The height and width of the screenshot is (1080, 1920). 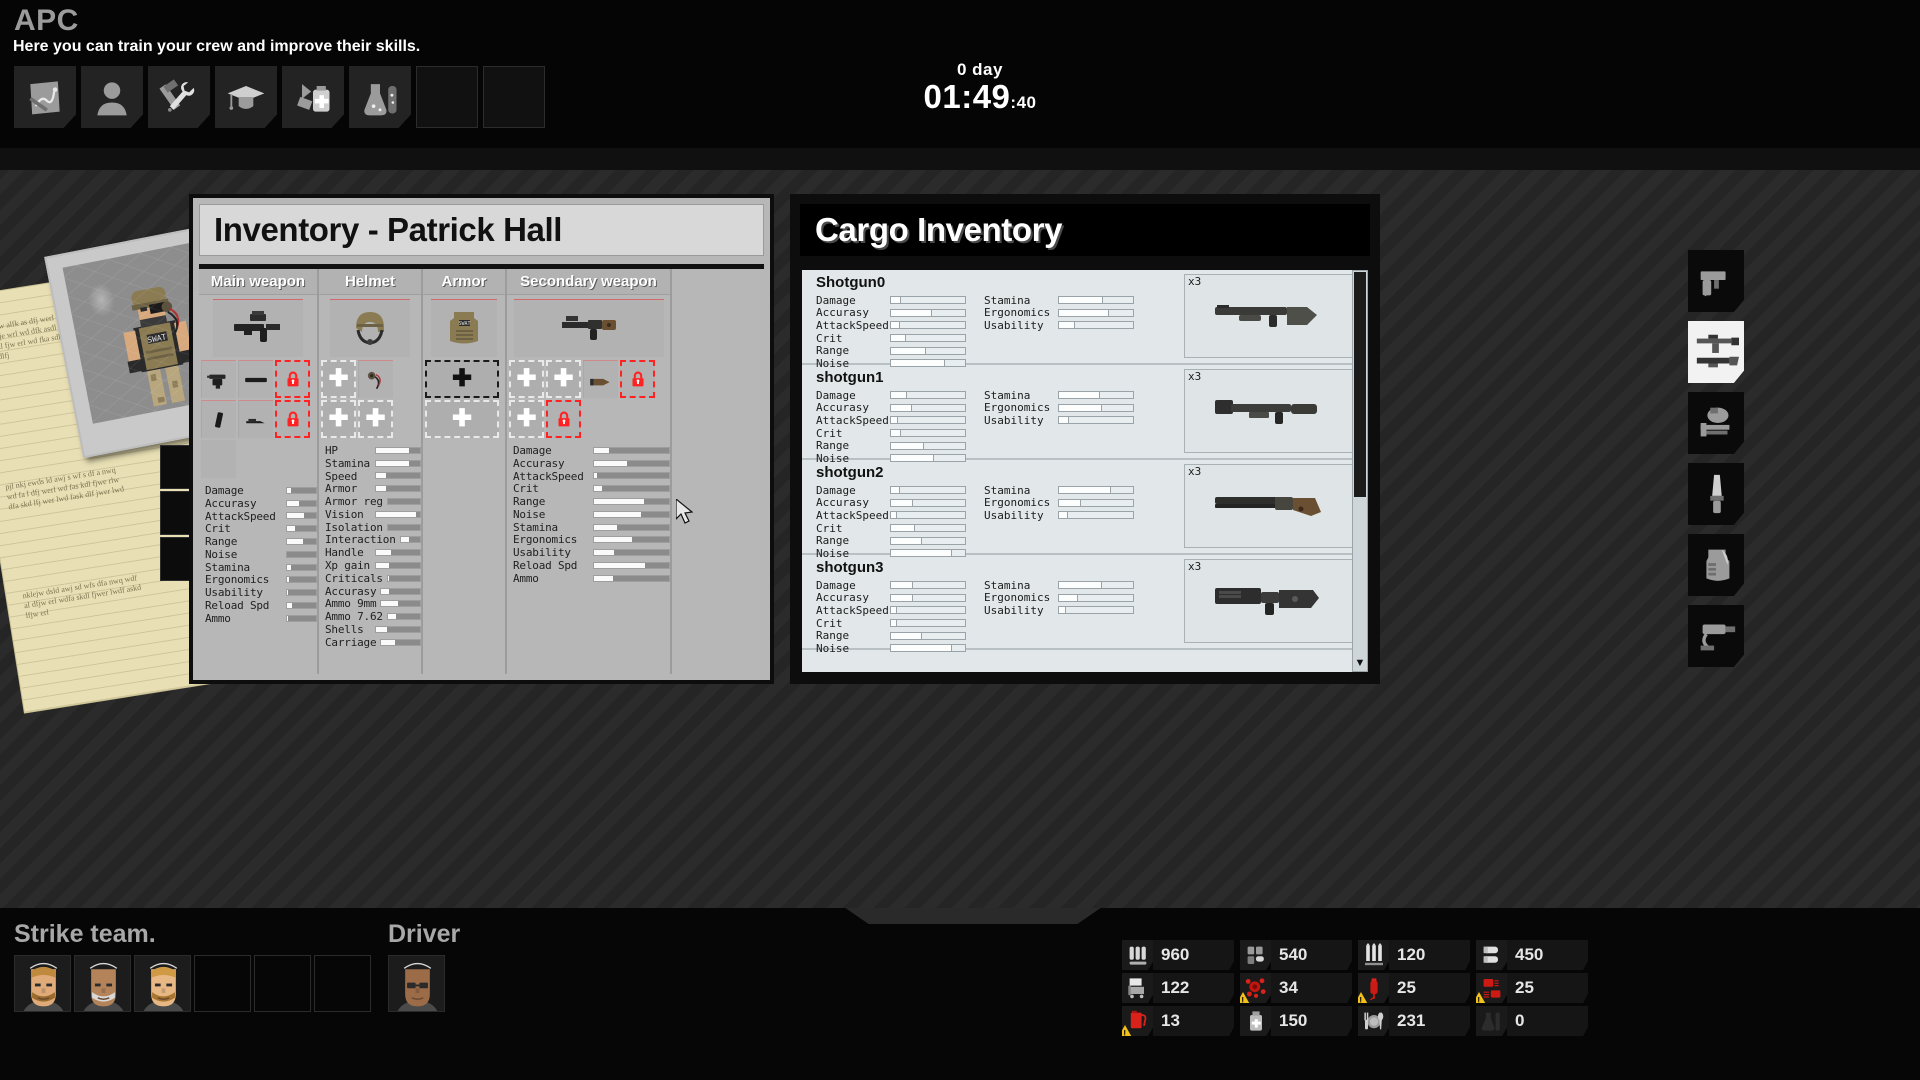 What do you see at coordinates (1311, 955) in the screenshot?
I see `resource-value: 540` at bounding box center [1311, 955].